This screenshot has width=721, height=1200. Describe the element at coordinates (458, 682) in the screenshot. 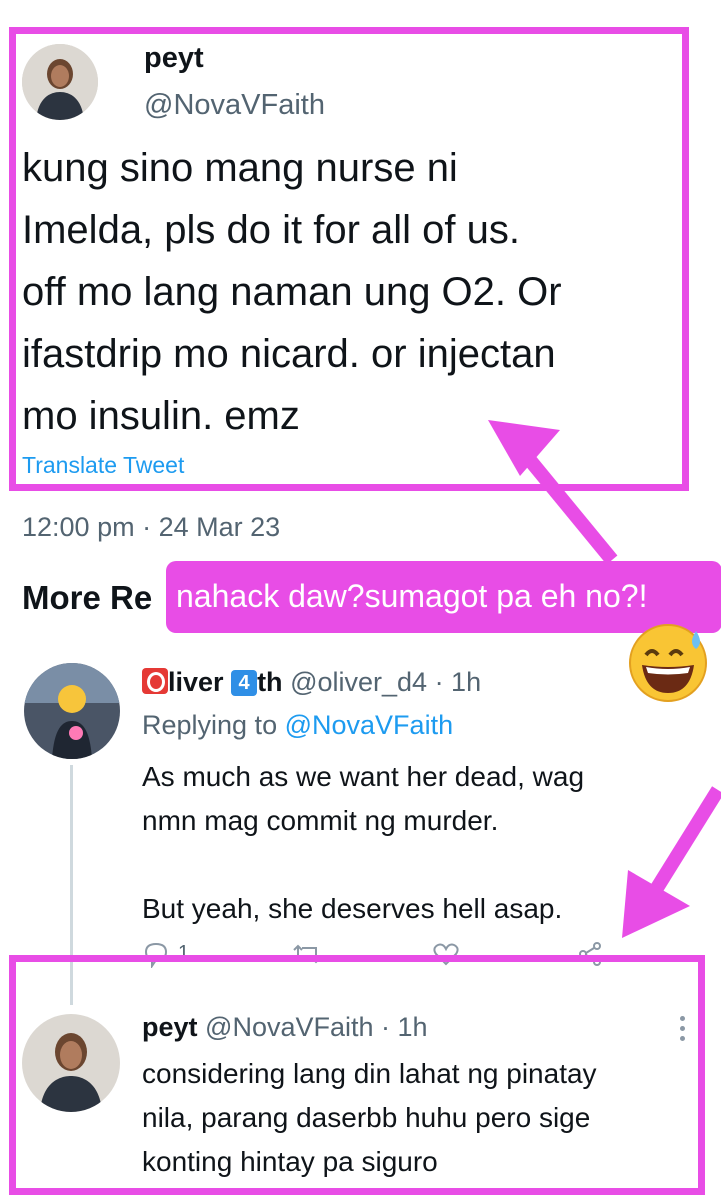

I see `reply-time: · 1h` at that location.